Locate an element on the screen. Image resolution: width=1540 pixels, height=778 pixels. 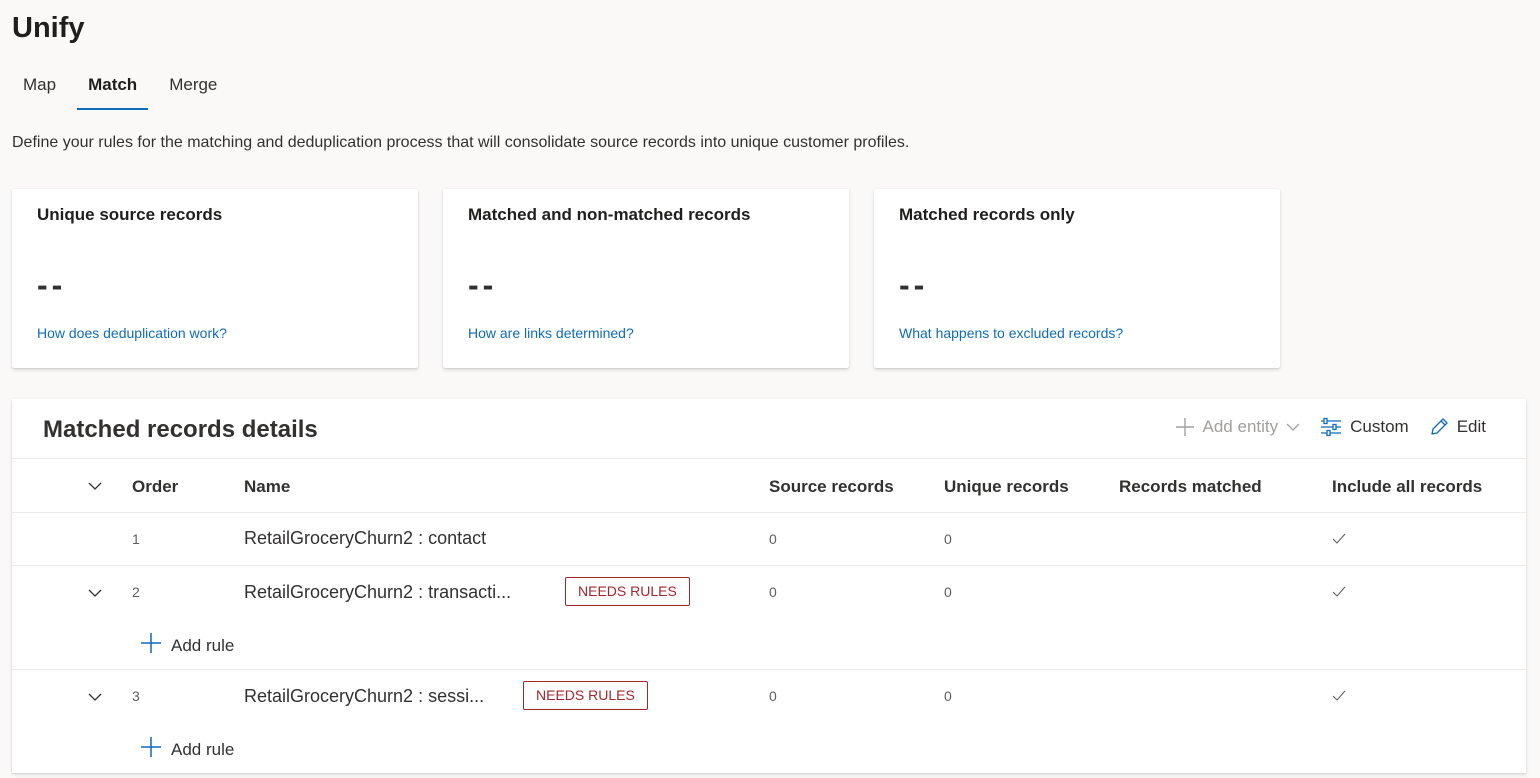
column-header-order: Order is located at coordinates (155, 486).